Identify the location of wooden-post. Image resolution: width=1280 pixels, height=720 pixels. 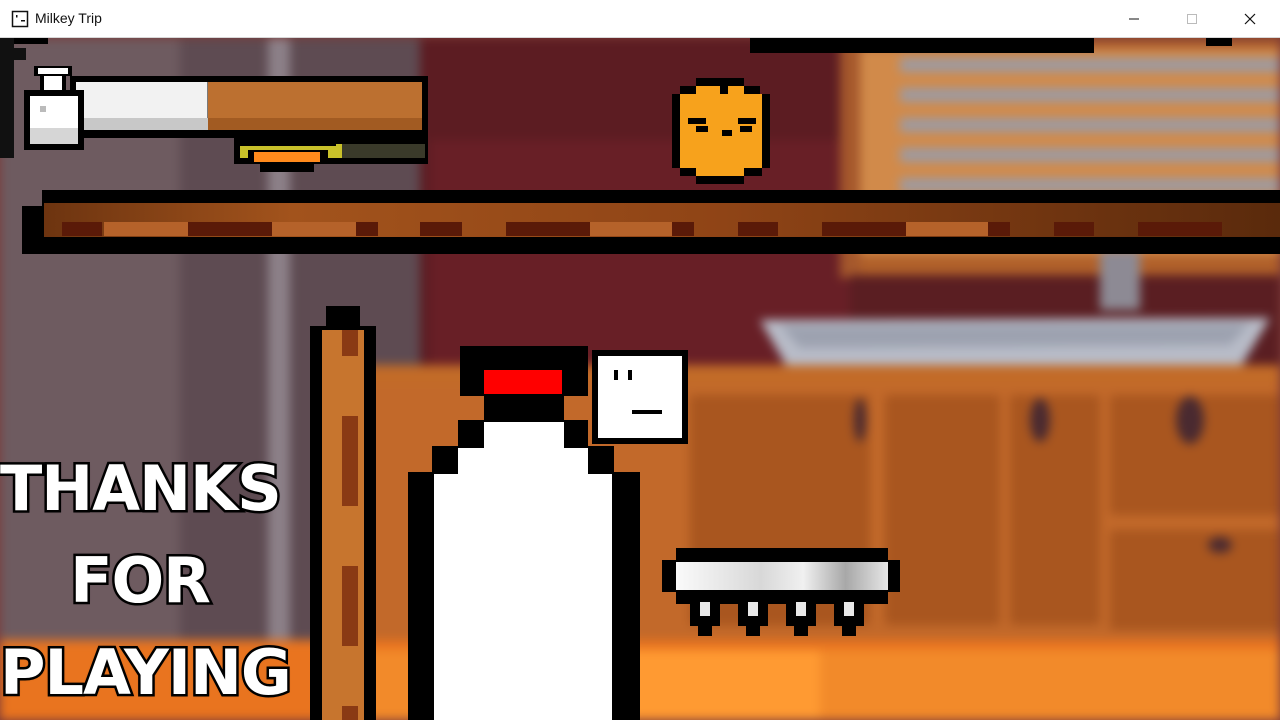
(343, 513).